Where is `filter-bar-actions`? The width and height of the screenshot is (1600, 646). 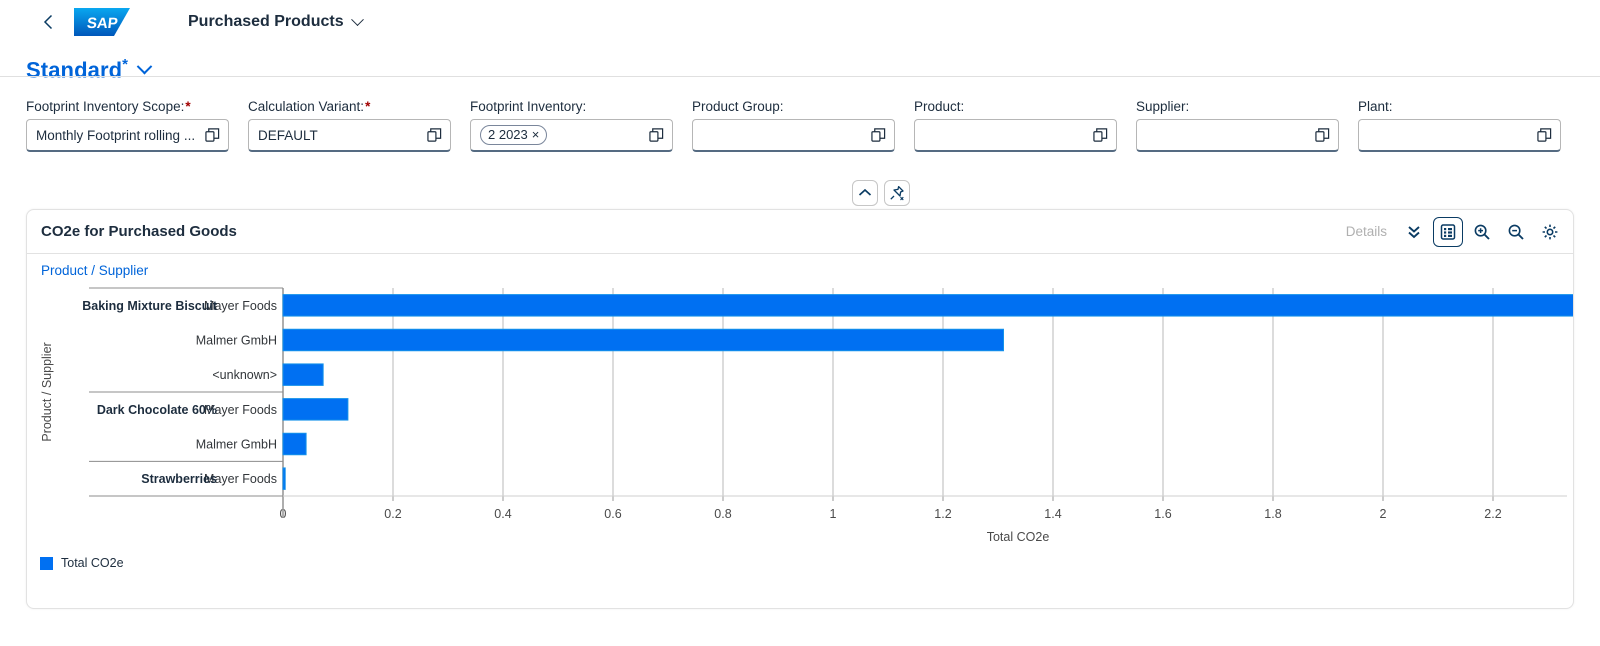 filter-bar-actions is located at coordinates (881, 193).